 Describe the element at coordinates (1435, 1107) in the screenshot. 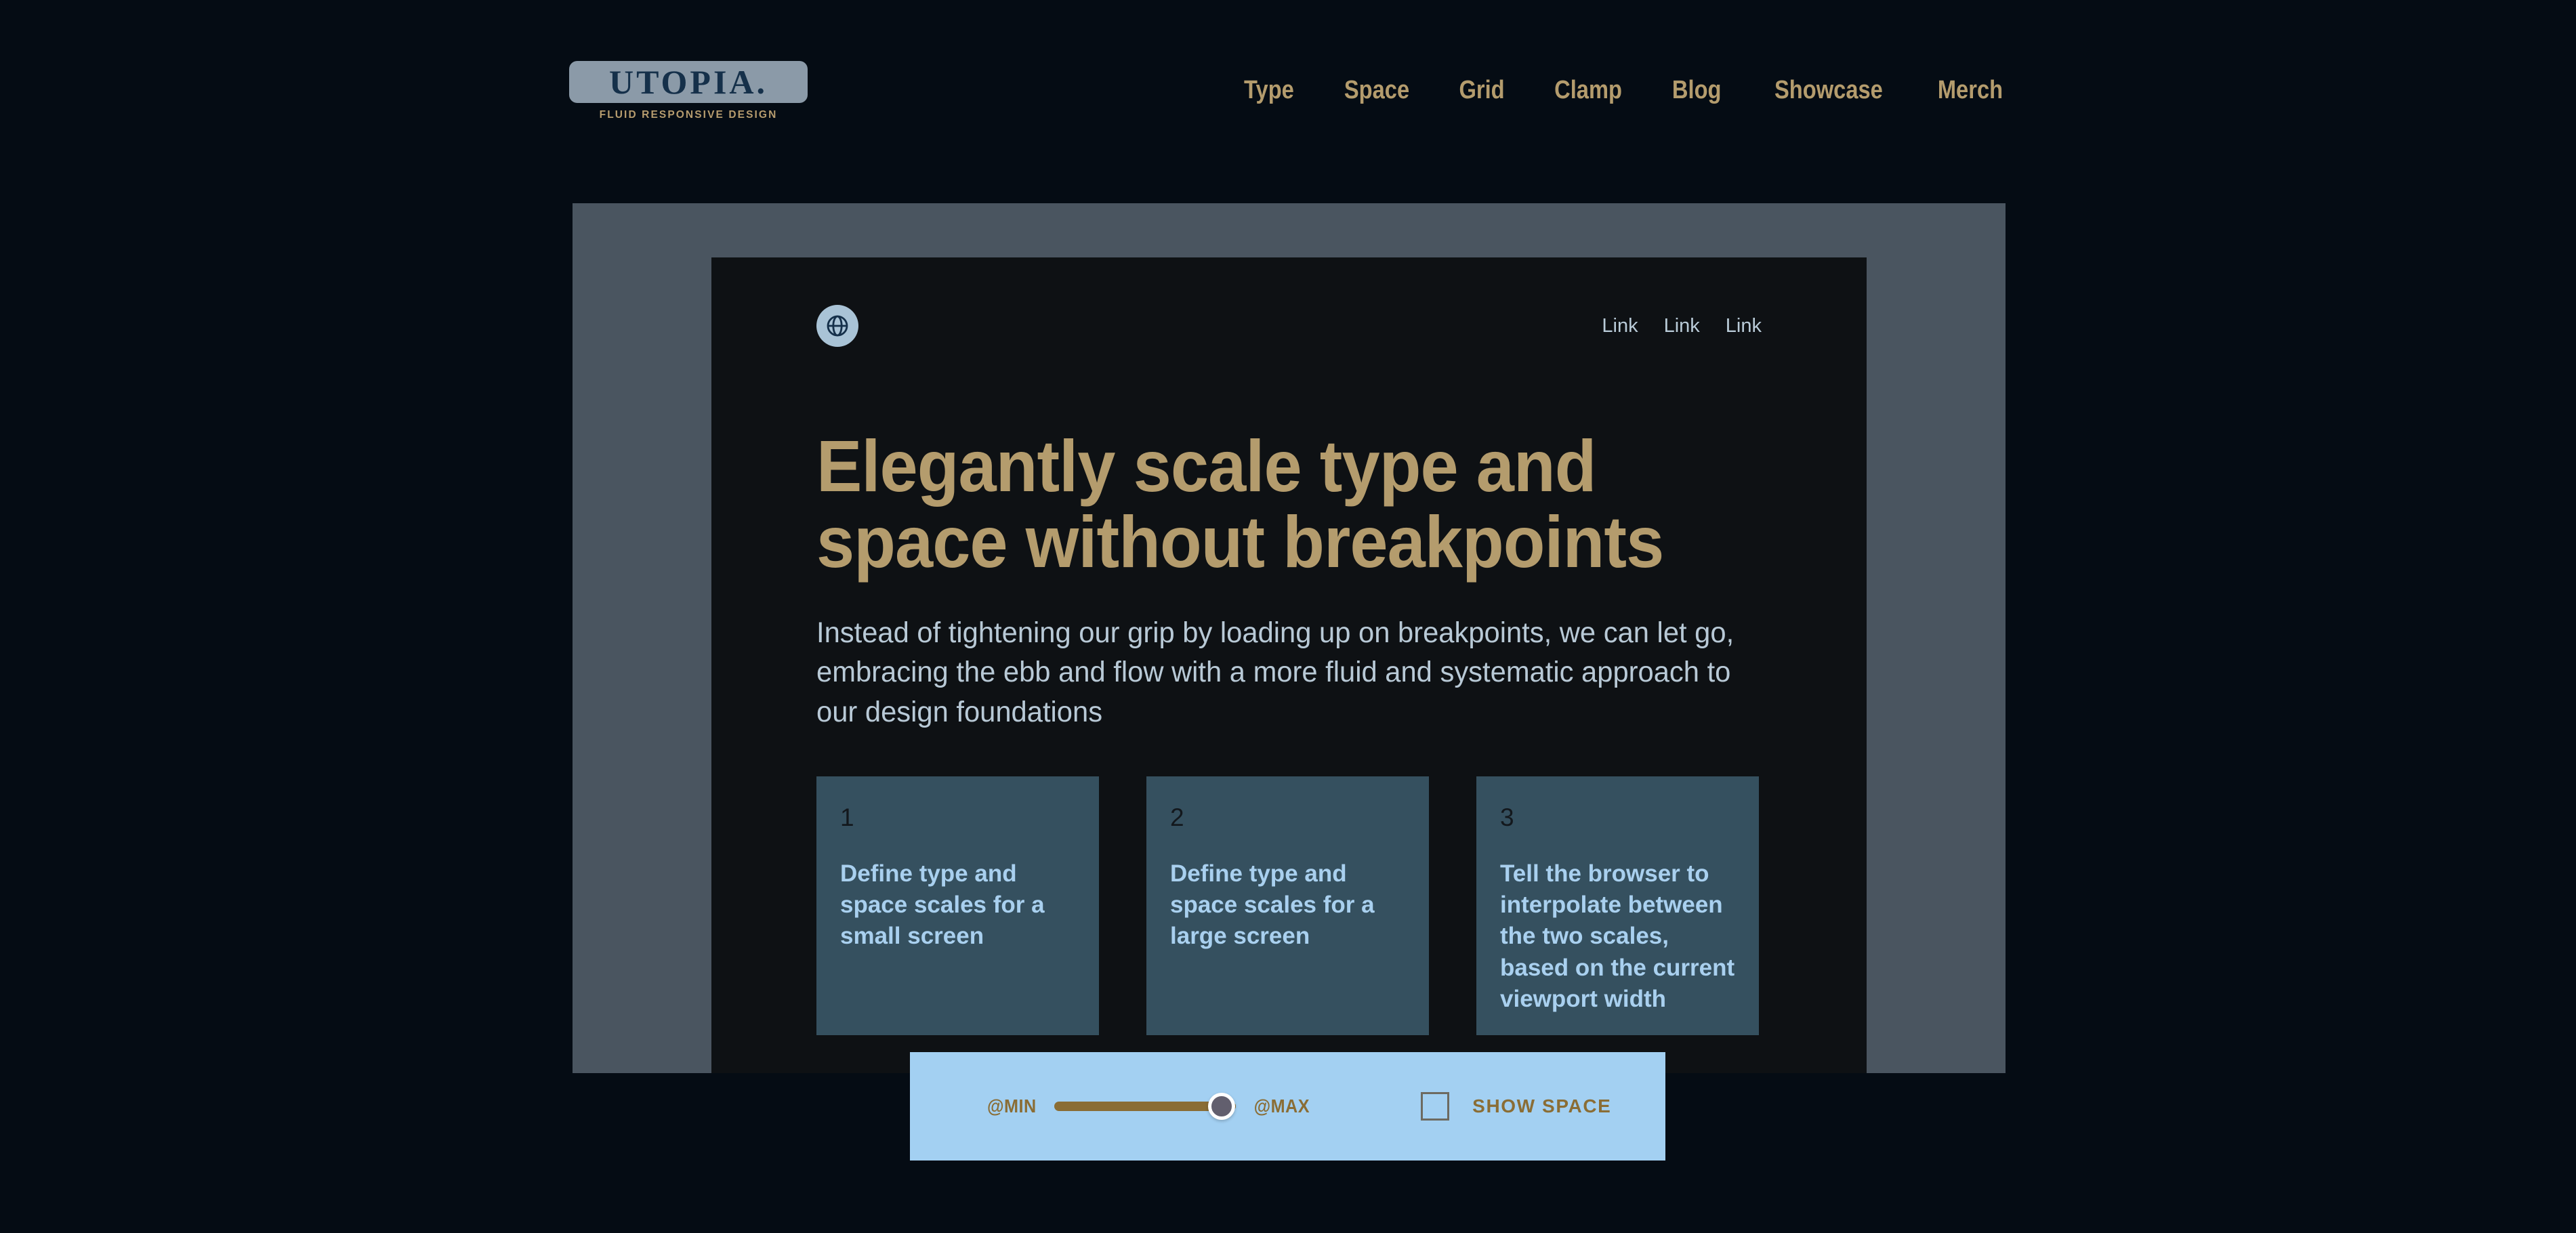

I see `show-space-checkbox` at that location.